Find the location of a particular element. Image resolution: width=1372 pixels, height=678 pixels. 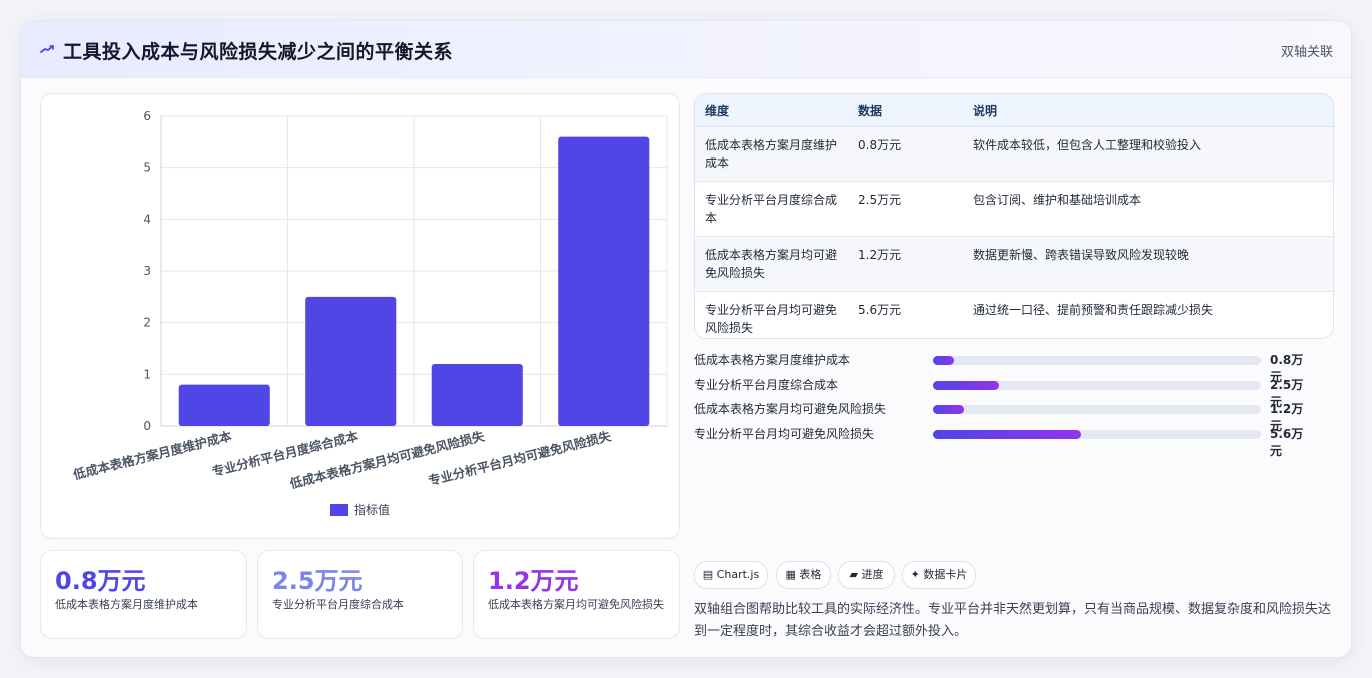

progress-label: 专业分析平台月度综合成本 is located at coordinates (766, 384).